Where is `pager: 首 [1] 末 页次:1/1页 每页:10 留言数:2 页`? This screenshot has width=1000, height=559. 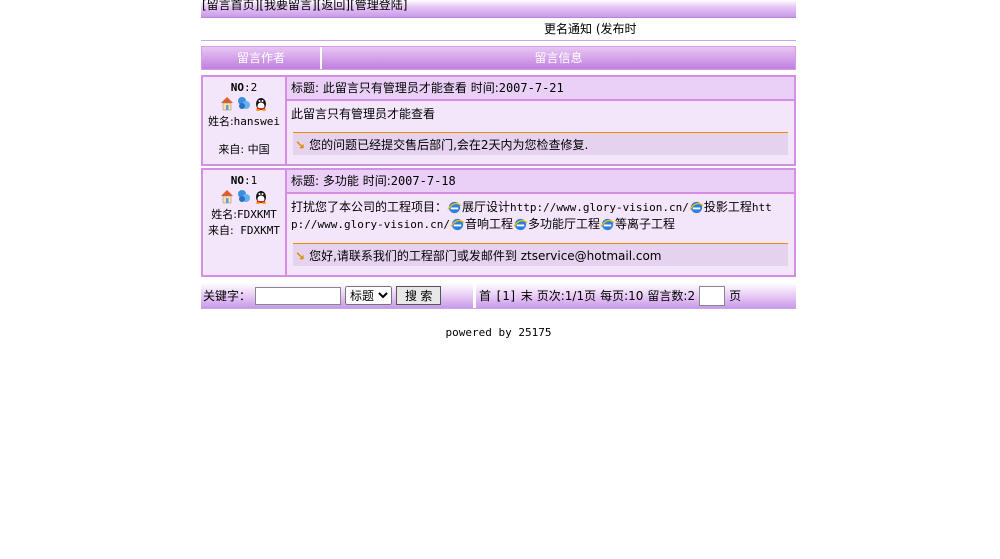
pager: 首 [1] 末 页次:1/1页 每页:10 留言数:2 页 is located at coordinates (636, 295).